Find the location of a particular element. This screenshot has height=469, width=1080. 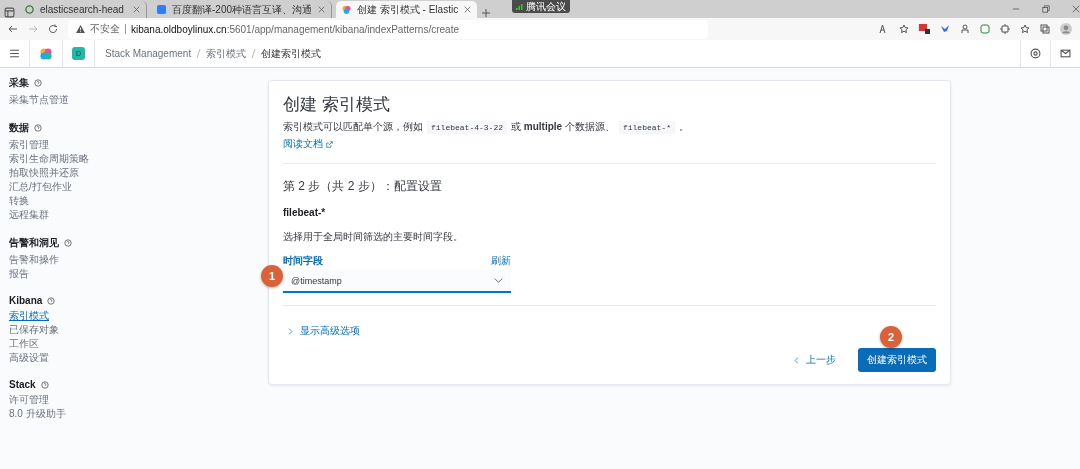

sidebar-item: 远程集群 is located at coordinates (29, 215).